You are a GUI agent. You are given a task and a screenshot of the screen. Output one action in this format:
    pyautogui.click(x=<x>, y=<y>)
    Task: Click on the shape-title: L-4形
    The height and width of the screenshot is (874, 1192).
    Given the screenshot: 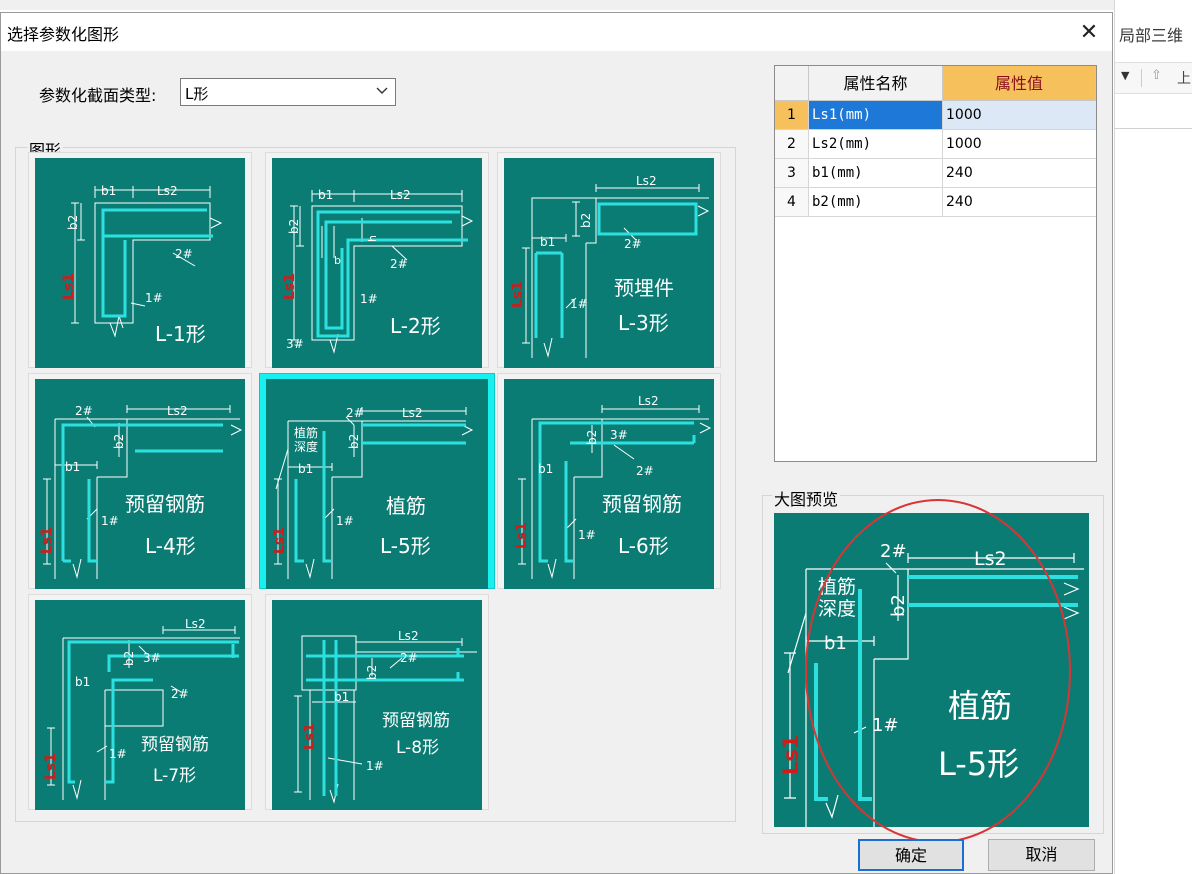 What is the action you would take?
    pyautogui.click(x=170, y=546)
    